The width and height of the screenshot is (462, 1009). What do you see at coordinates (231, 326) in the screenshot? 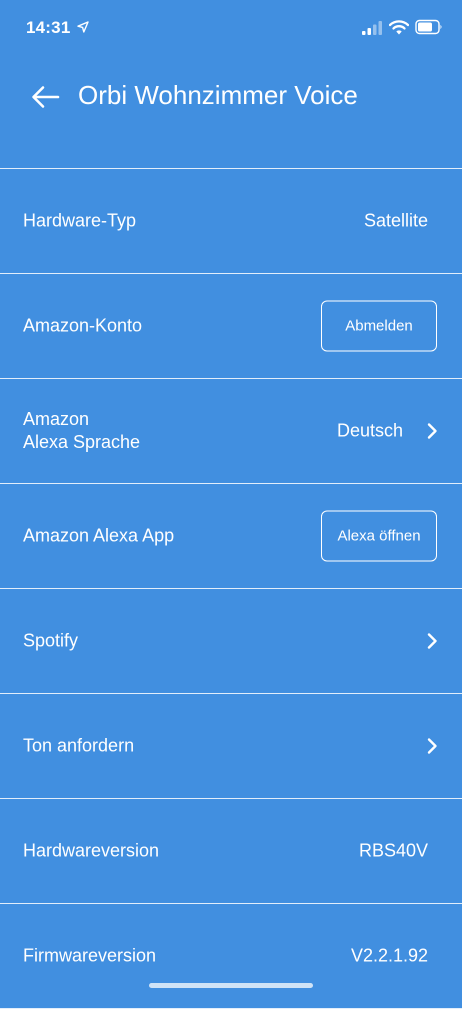
I see `amazon-account-row: Amazon-Konto Abmelden` at bounding box center [231, 326].